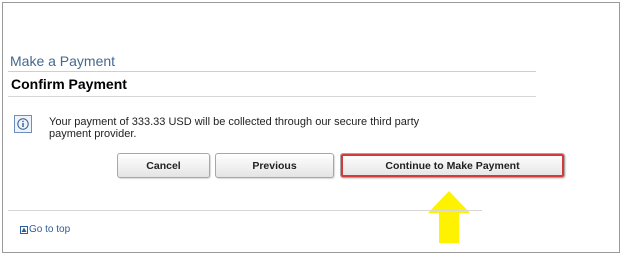 The height and width of the screenshot is (257, 624). What do you see at coordinates (63, 61) in the screenshot?
I see `page-title: Make a Payment` at bounding box center [63, 61].